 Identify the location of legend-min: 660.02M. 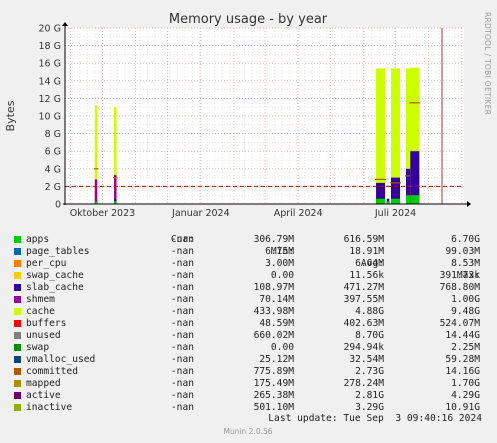
(273, 335).